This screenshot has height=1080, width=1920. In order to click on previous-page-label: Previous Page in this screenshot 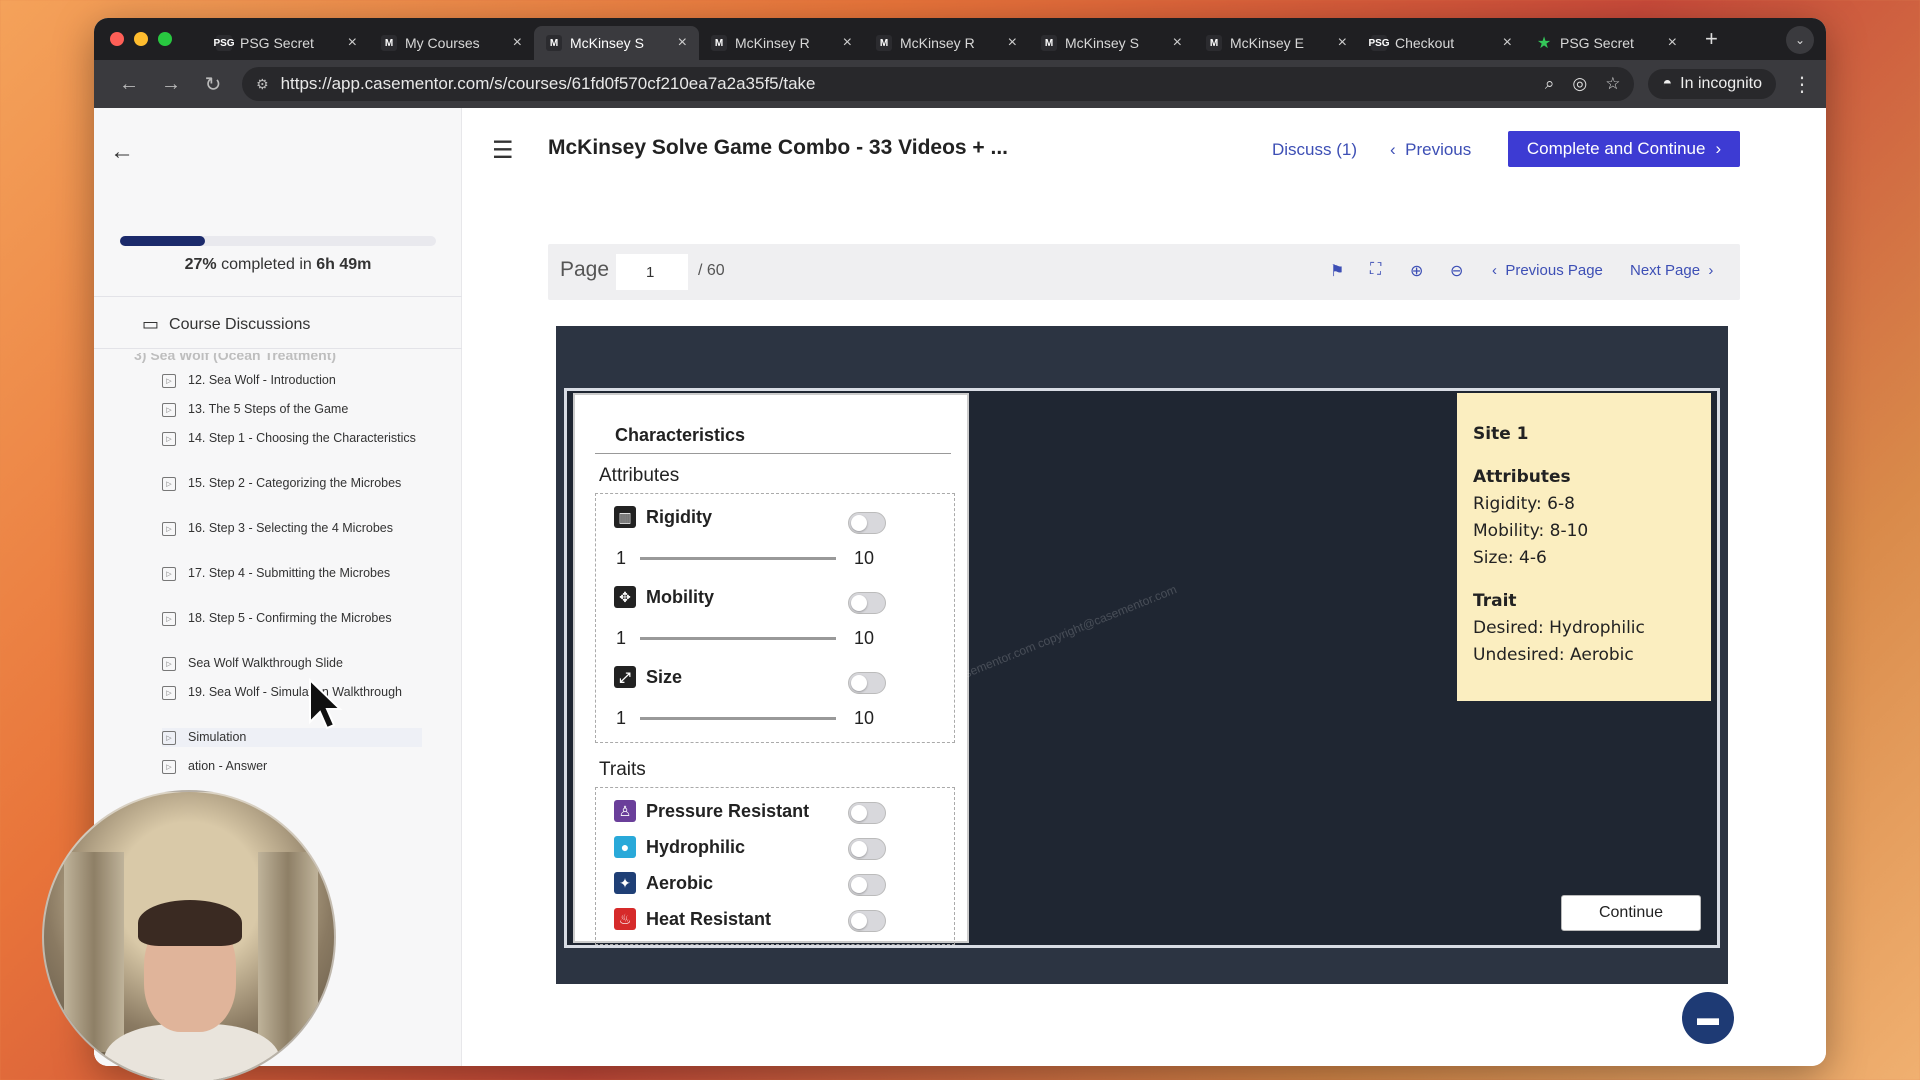, I will do `click(1554, 270)`.